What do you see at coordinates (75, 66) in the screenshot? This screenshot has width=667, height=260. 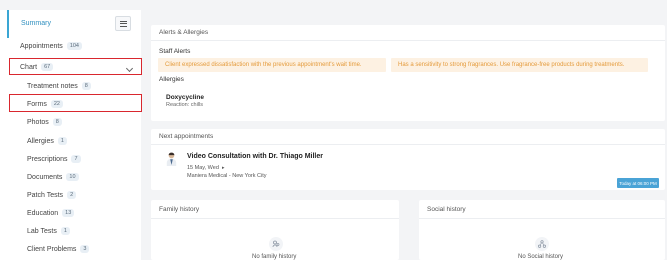 I see `highlight-box-chart` at bounding box center [75, 66].